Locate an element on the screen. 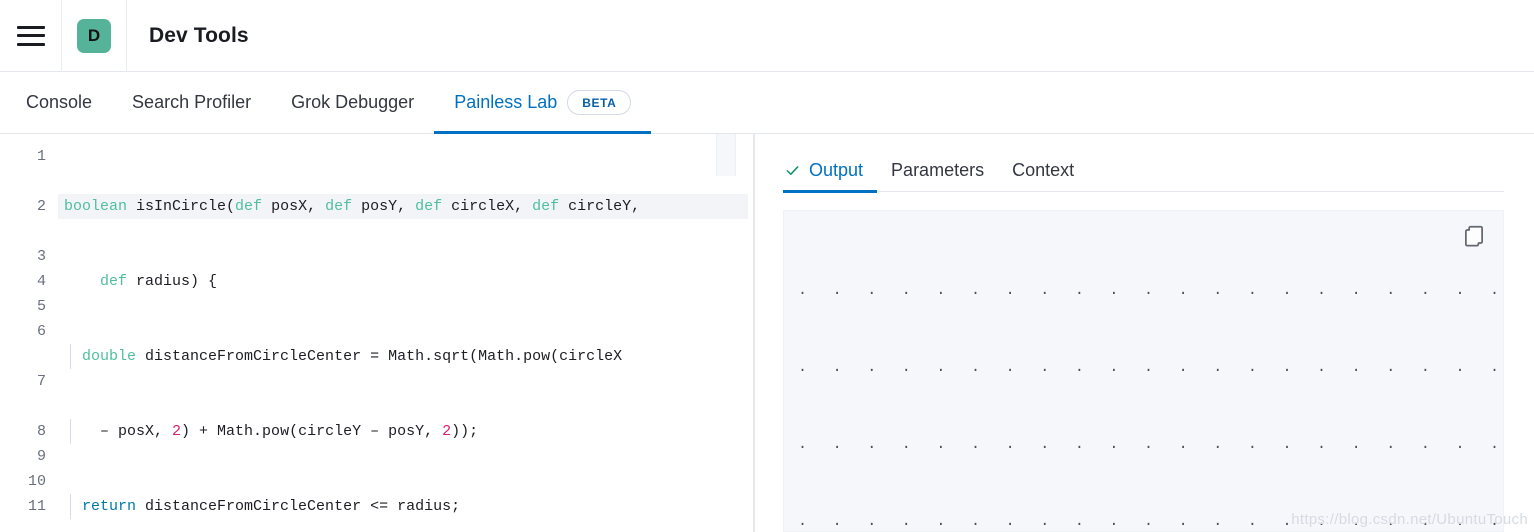 This screenshot has width=1534, height=532. line-number: 4 is located at coordinates (41, 281).